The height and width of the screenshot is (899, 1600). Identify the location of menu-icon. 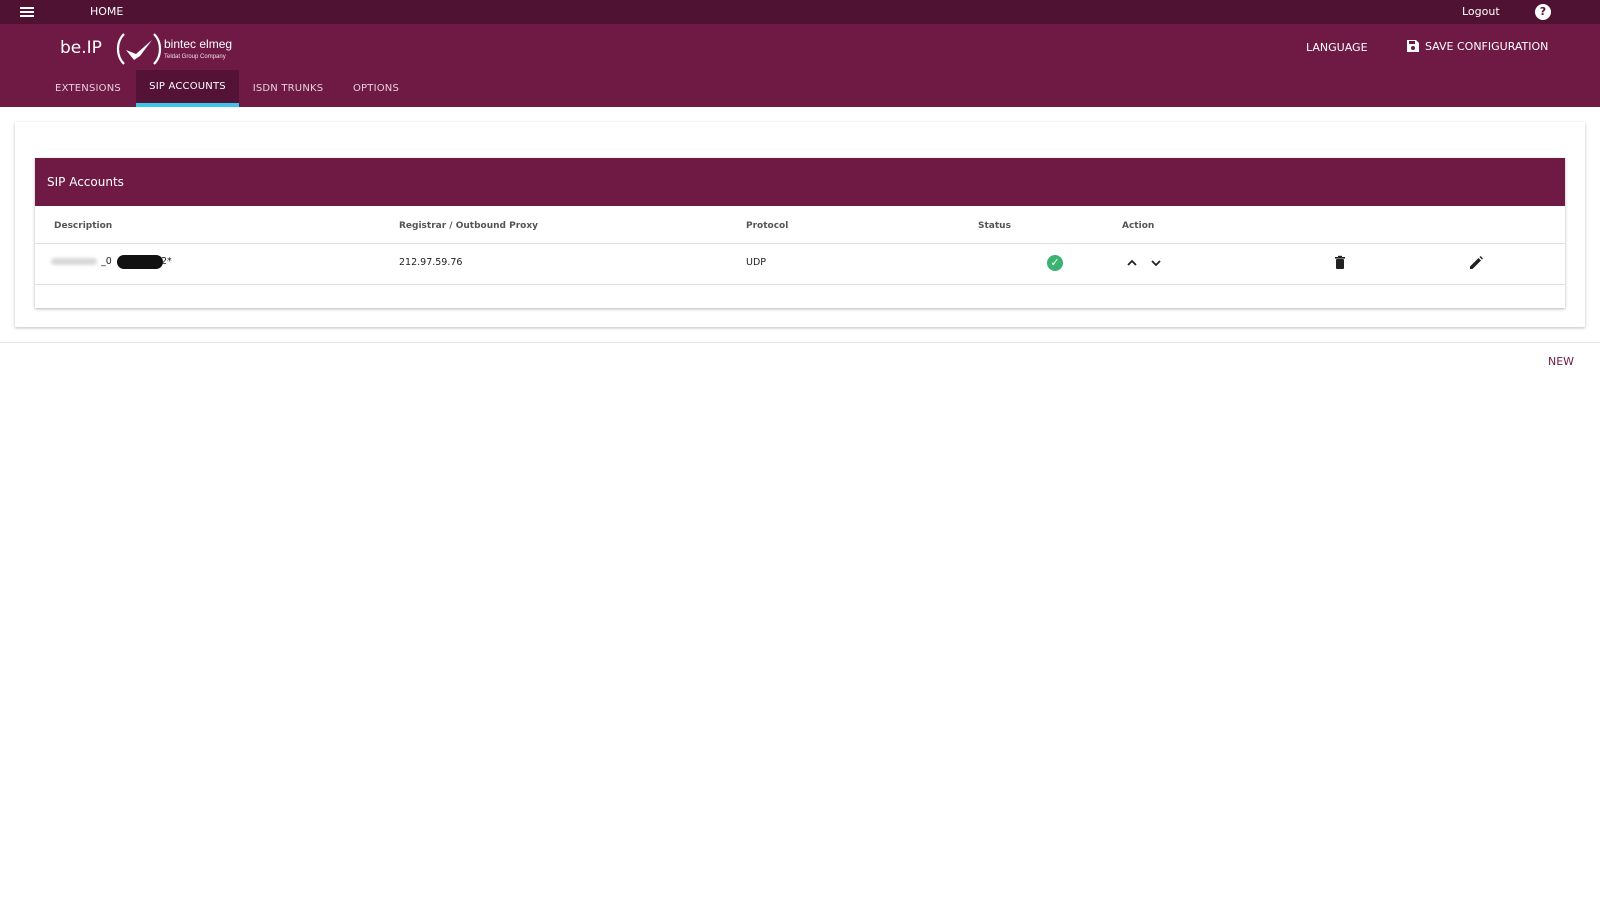
(27, 12).